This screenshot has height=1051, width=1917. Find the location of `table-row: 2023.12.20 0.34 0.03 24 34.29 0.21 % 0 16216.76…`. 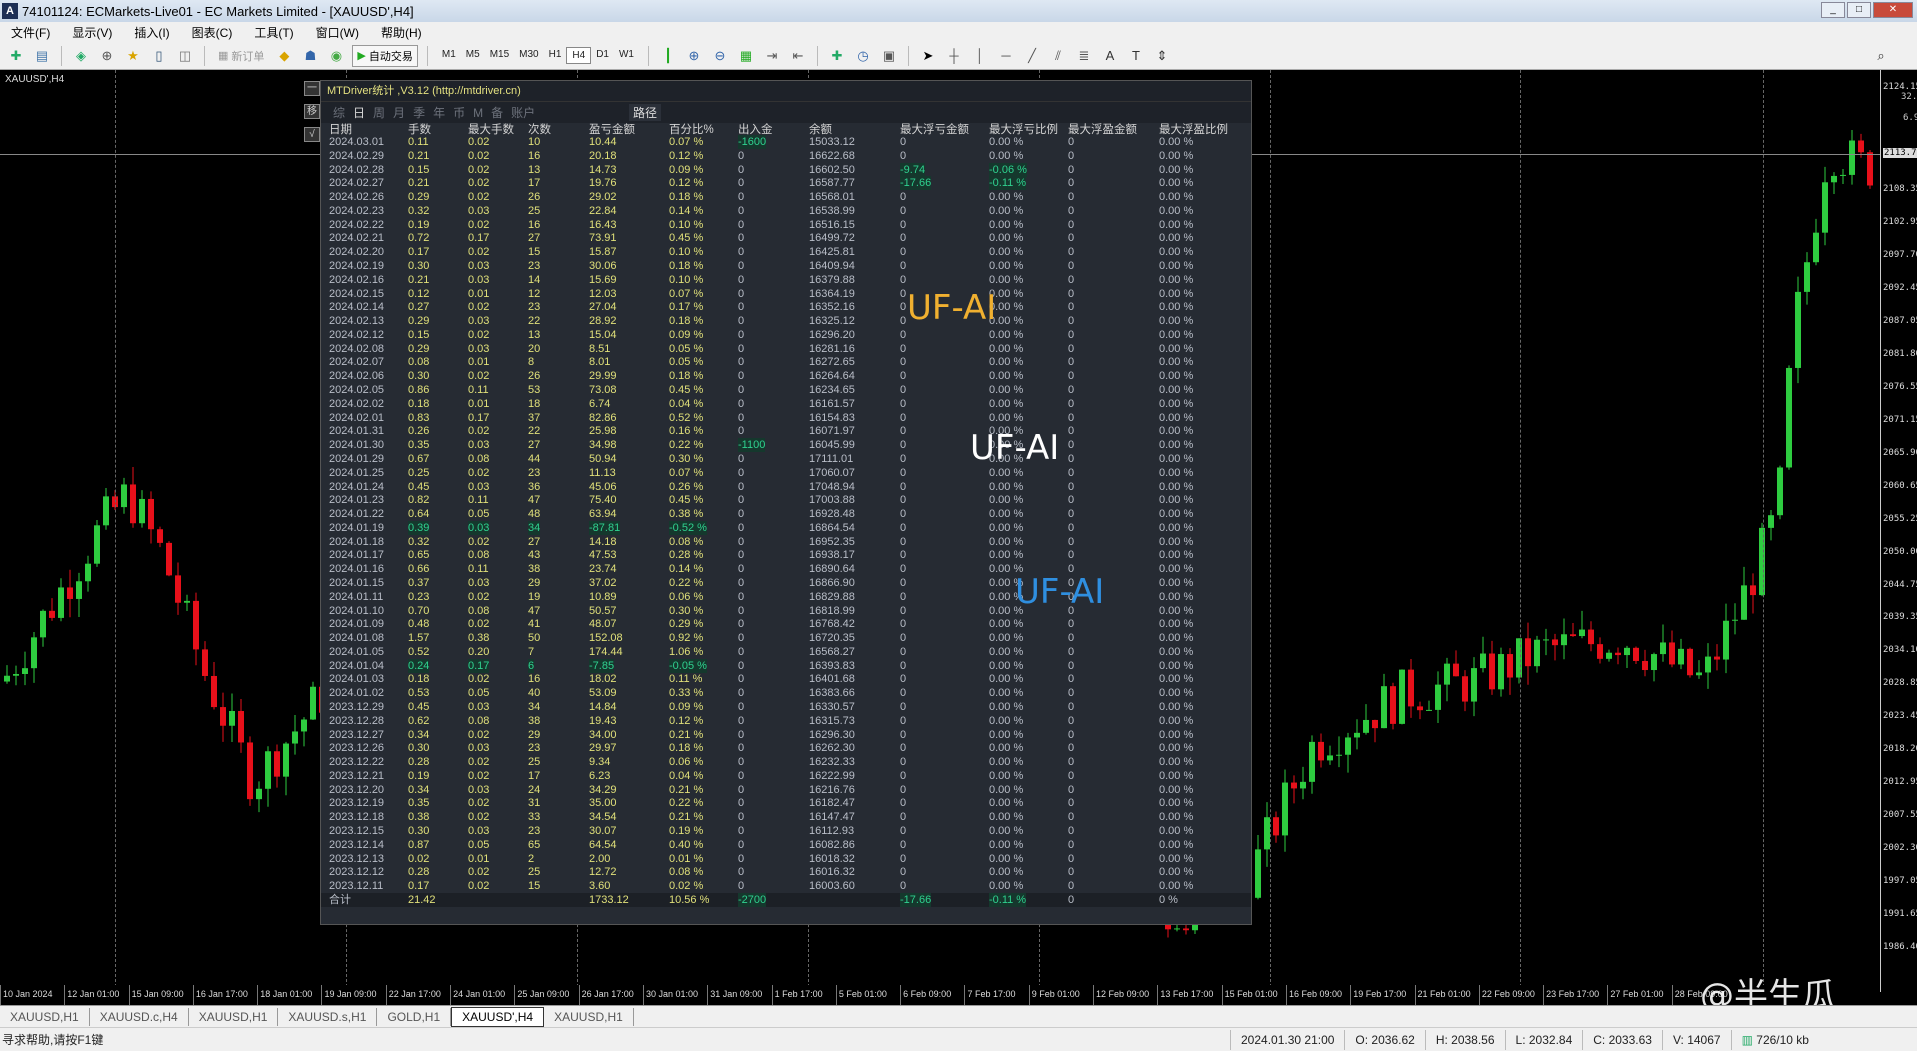

table-row: 2023.12.20 0.34 0.03 24 34.29 0.21 % 0 16216.76… is located at coordinates (786, 790).